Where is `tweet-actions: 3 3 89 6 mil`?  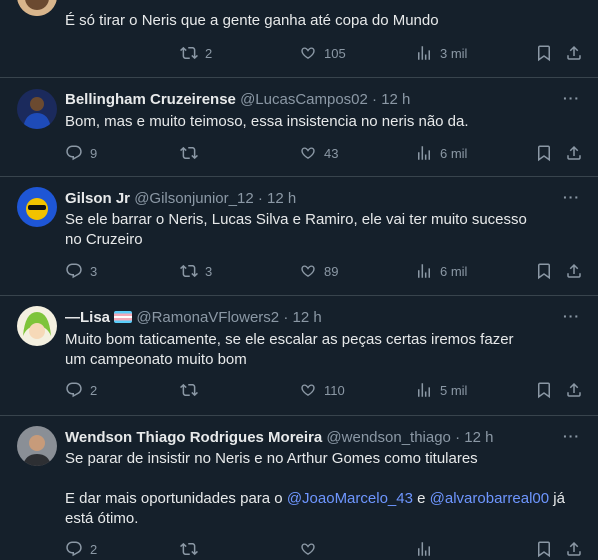 tweet-actions: 3 3 89 6 mil is located at coordinates (325, 272).